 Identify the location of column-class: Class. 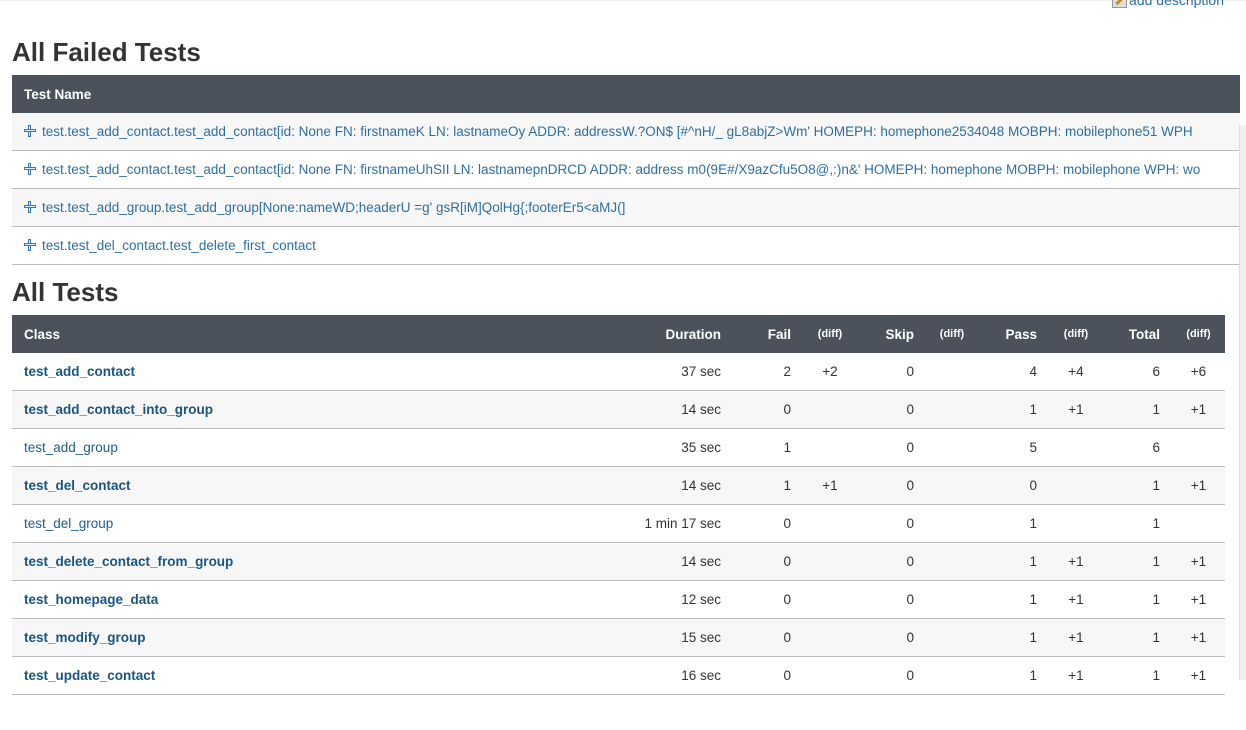
(296, 334).